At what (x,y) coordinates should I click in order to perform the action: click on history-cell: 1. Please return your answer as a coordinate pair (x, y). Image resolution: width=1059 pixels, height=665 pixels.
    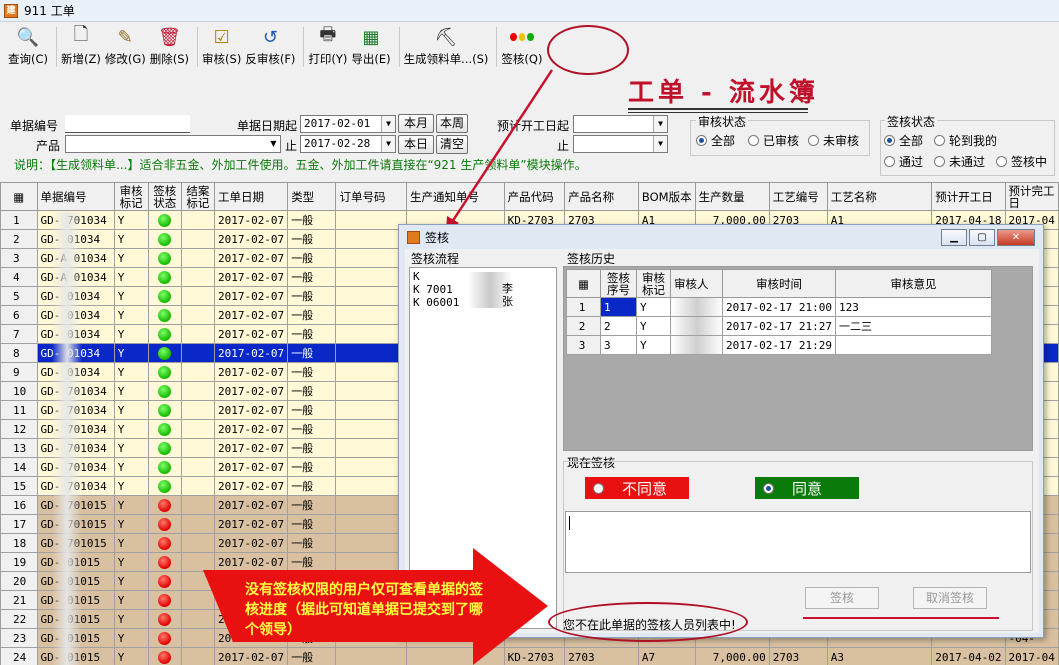
    Looking at the image, I should click on (618, 307).